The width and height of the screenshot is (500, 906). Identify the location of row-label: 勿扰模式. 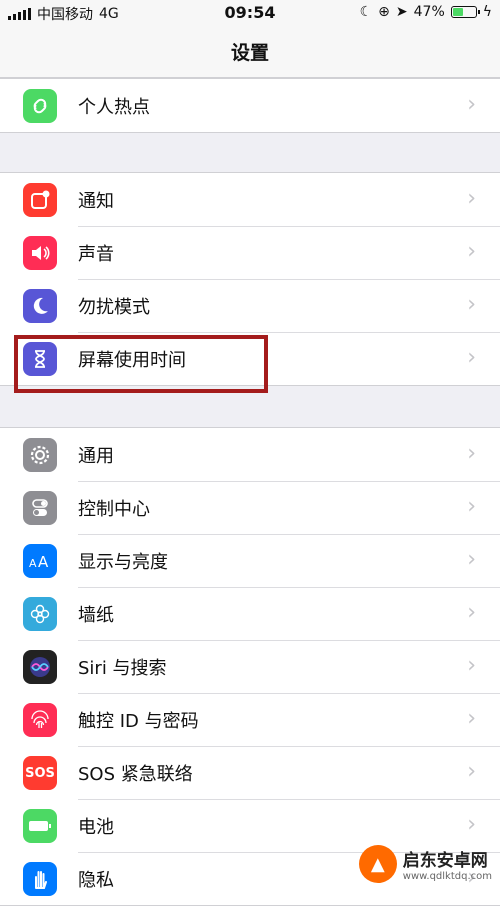
(114, 307).